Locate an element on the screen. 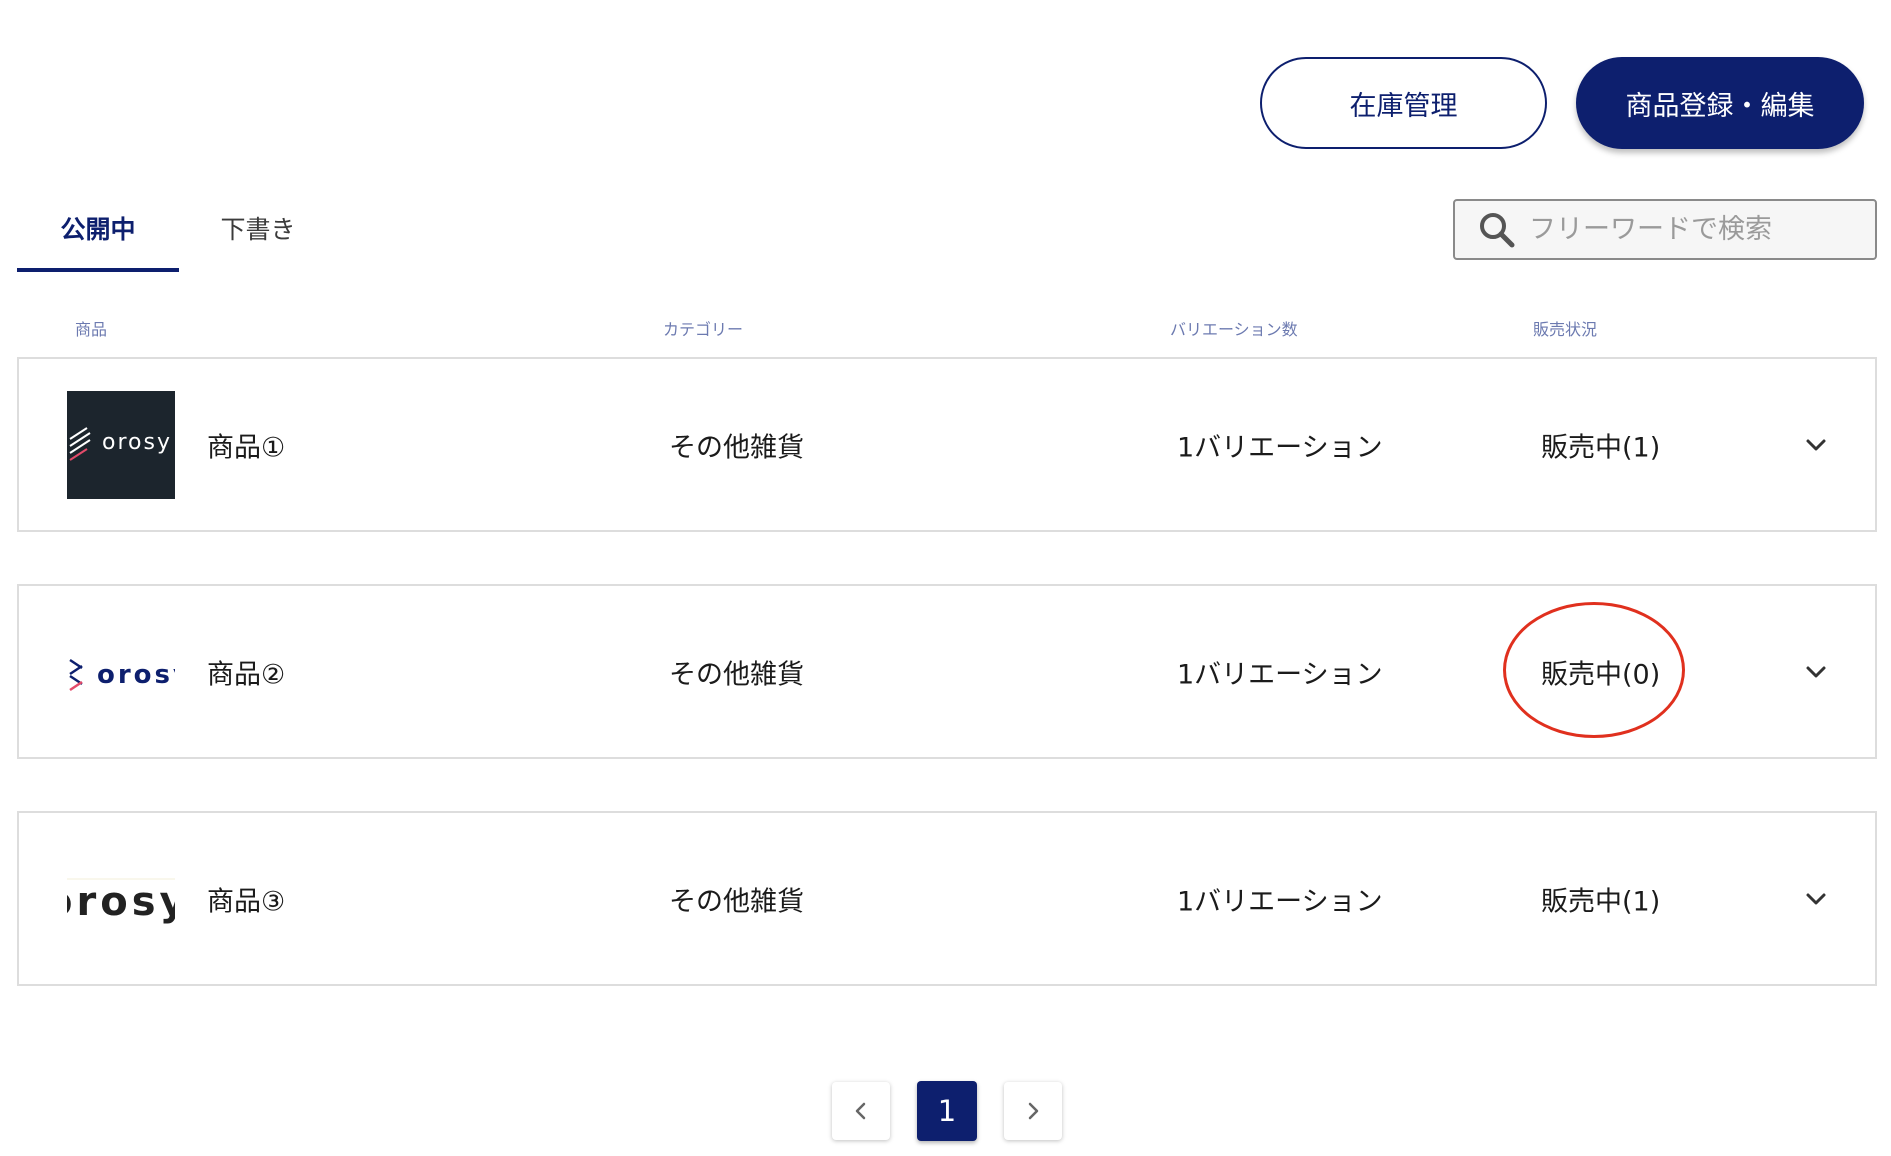 The width and height of the screenshot is (1891, 1156). tab-published-label: 公開中 is located at coordinates (98, 229).